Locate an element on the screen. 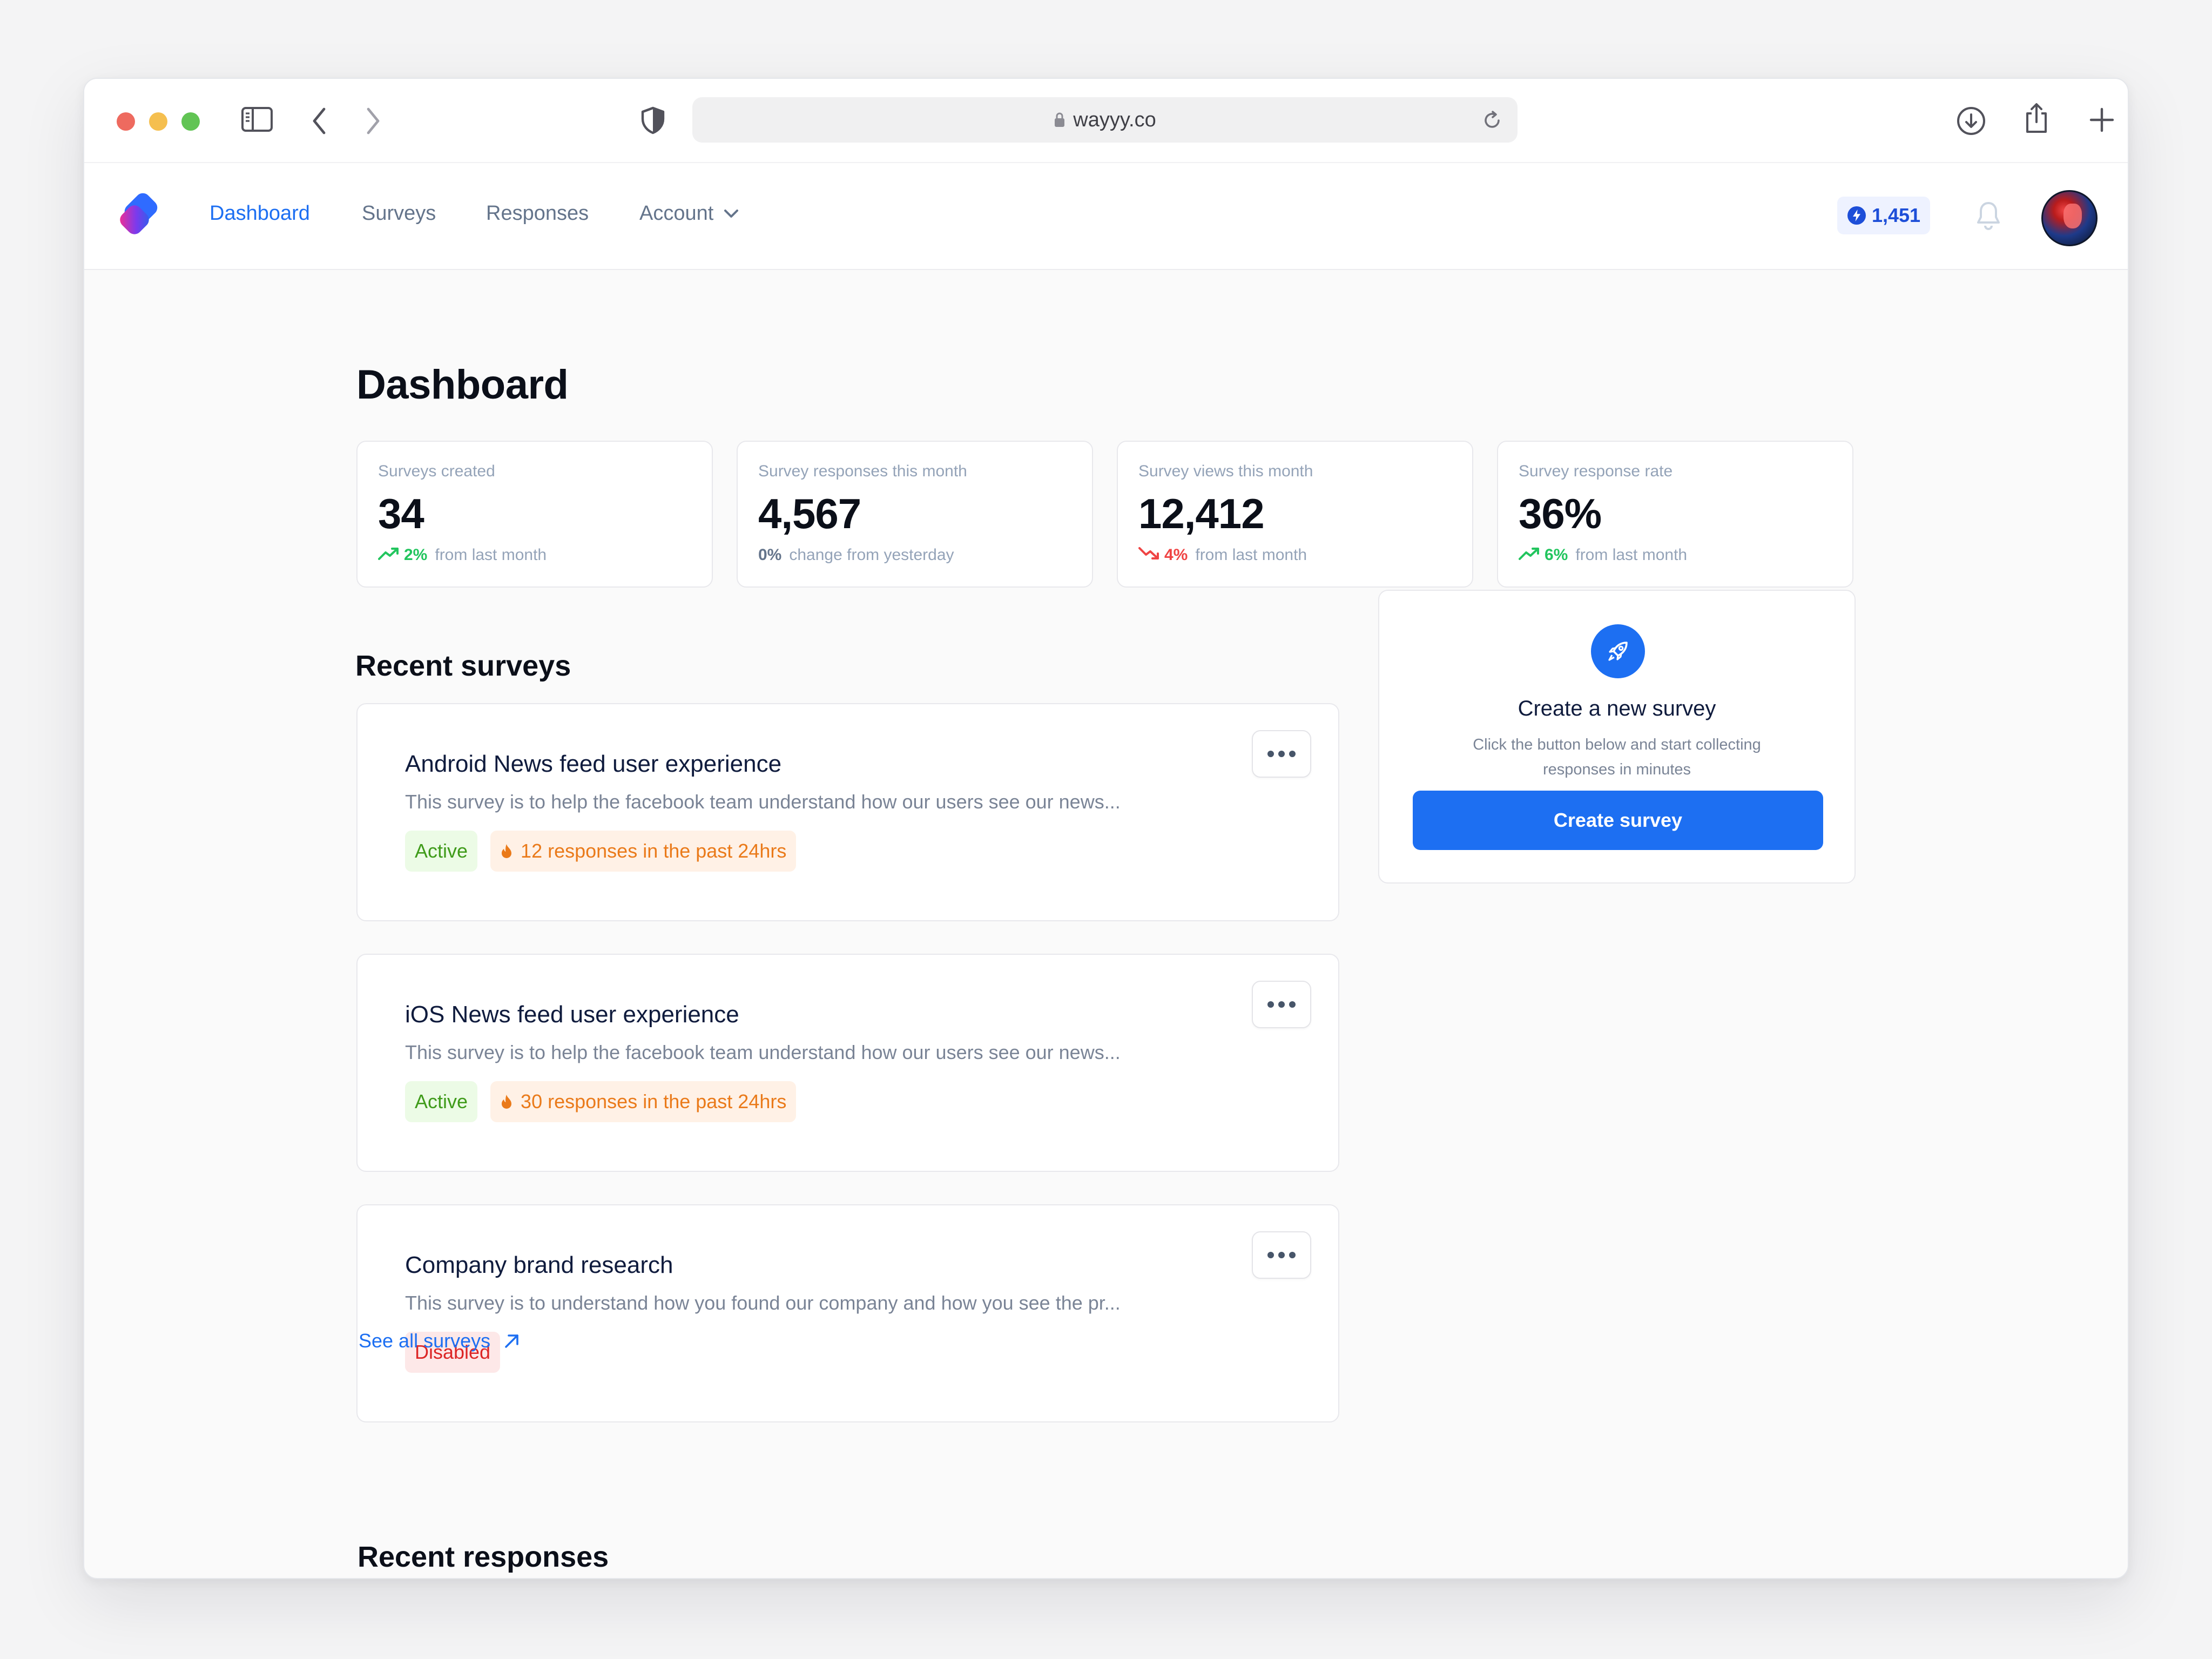  stat-label: Survey response rate is located at coordinates (1596, 471).